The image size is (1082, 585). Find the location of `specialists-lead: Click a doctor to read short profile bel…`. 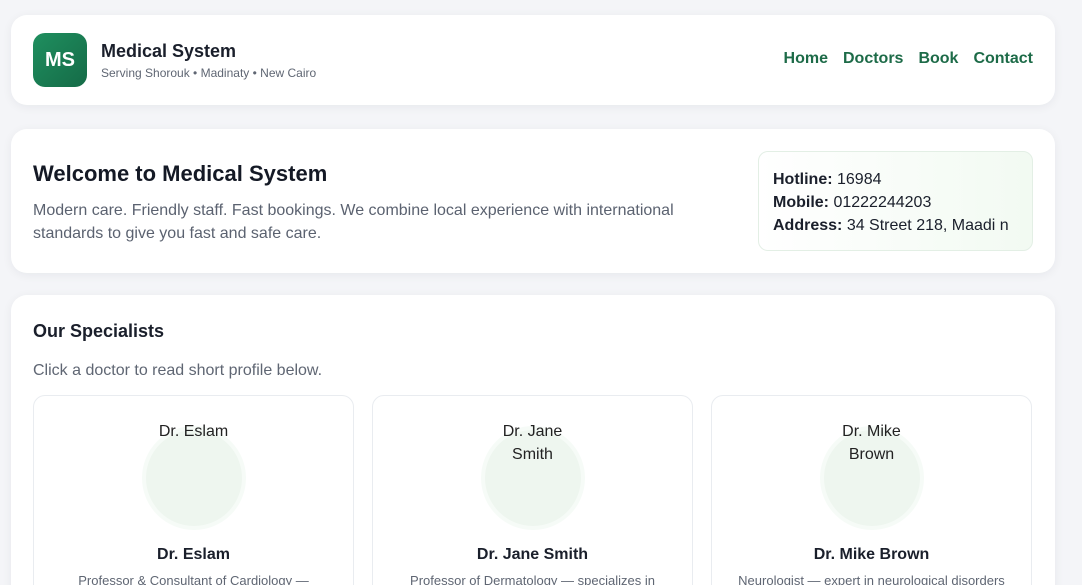

specialists-lead: Click a doctor to read short profile bel… is located at coordinates (178, 370).